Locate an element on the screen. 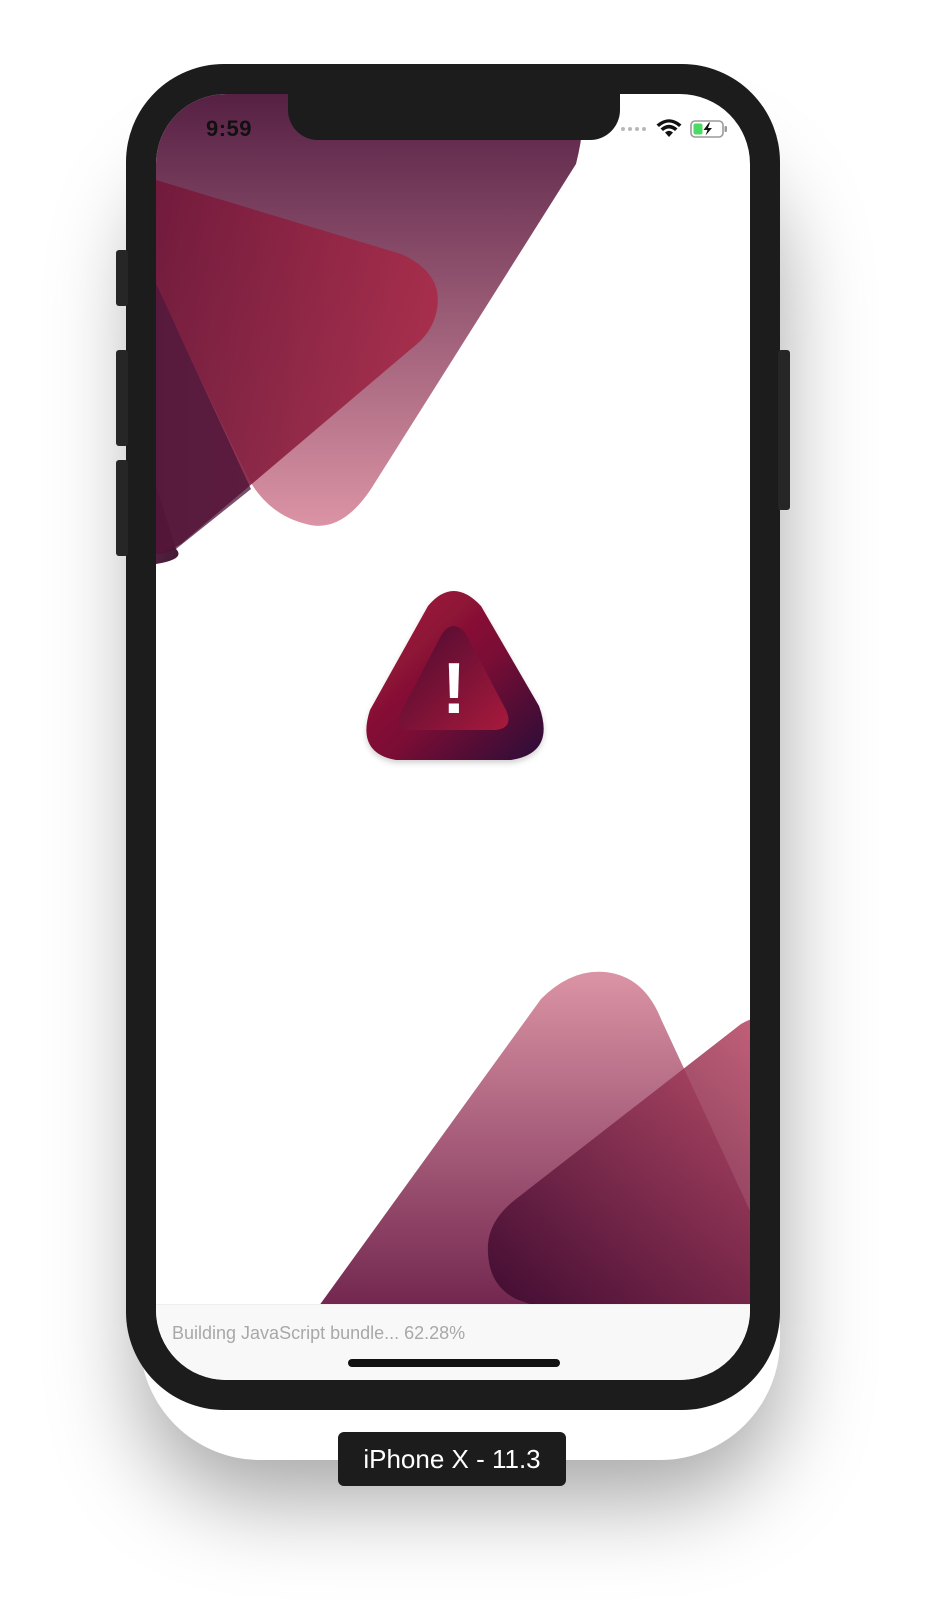 The height and width of the screenshot is (1608, 928). warning-glyph: ! is located at coordinates (454, 689).